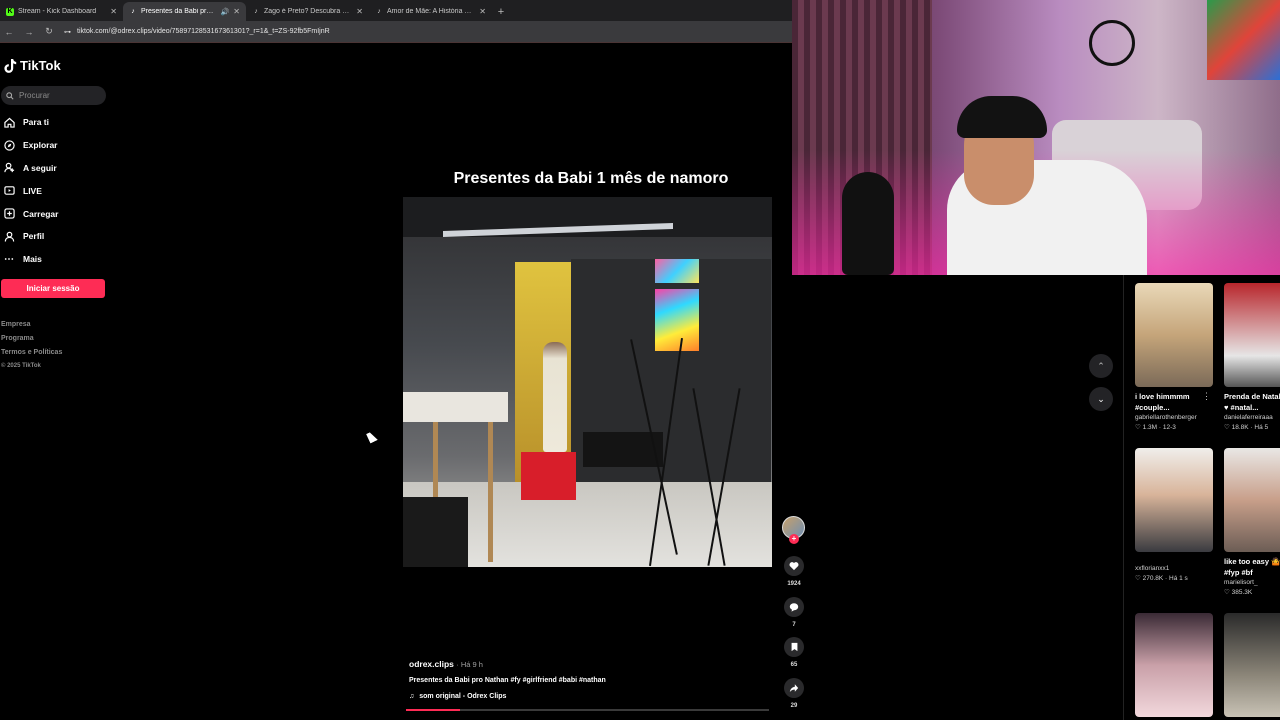  Describe the element at coordinates (589, 696) in the screenshot. I see `sound-link: ♫ som original - Odrex Clips` at that location.